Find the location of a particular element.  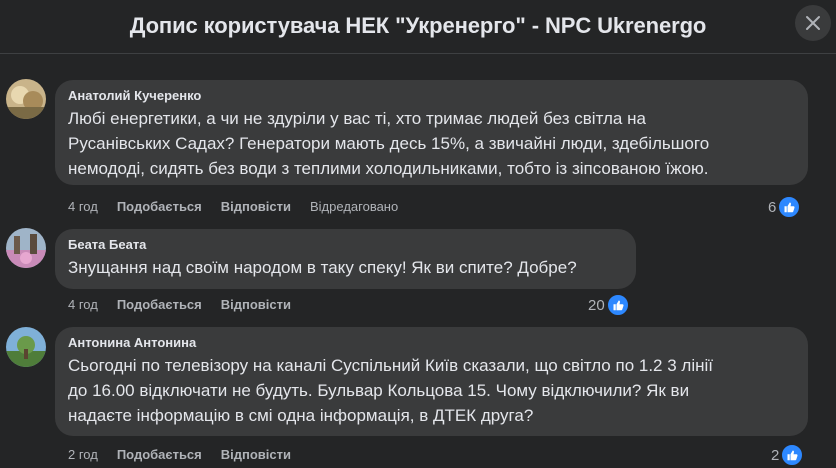

close-button is located at coordinates (813, 23).